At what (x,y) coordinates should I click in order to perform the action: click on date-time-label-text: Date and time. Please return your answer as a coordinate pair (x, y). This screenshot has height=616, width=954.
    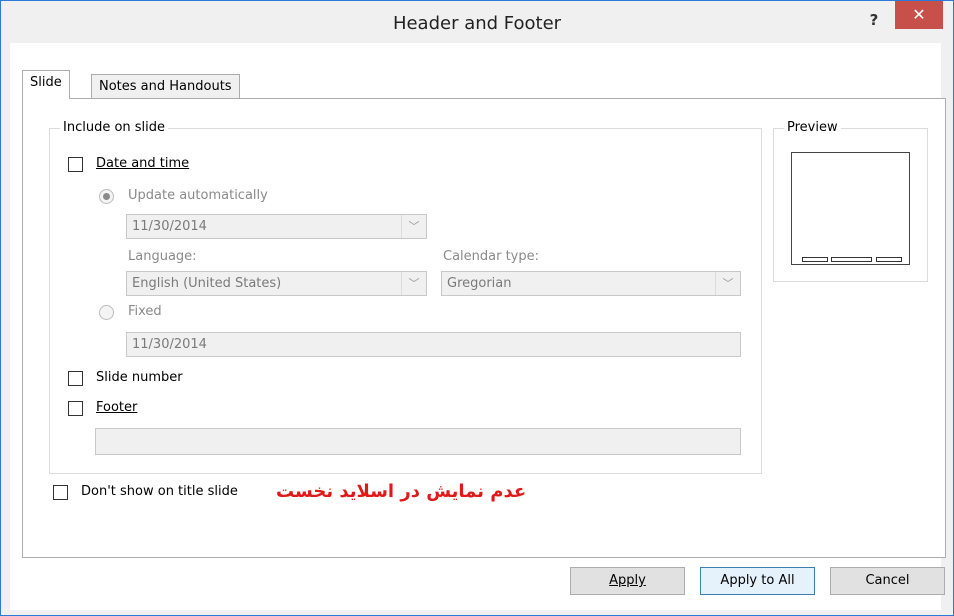
    Looking at the image, I should click on (143, 163).